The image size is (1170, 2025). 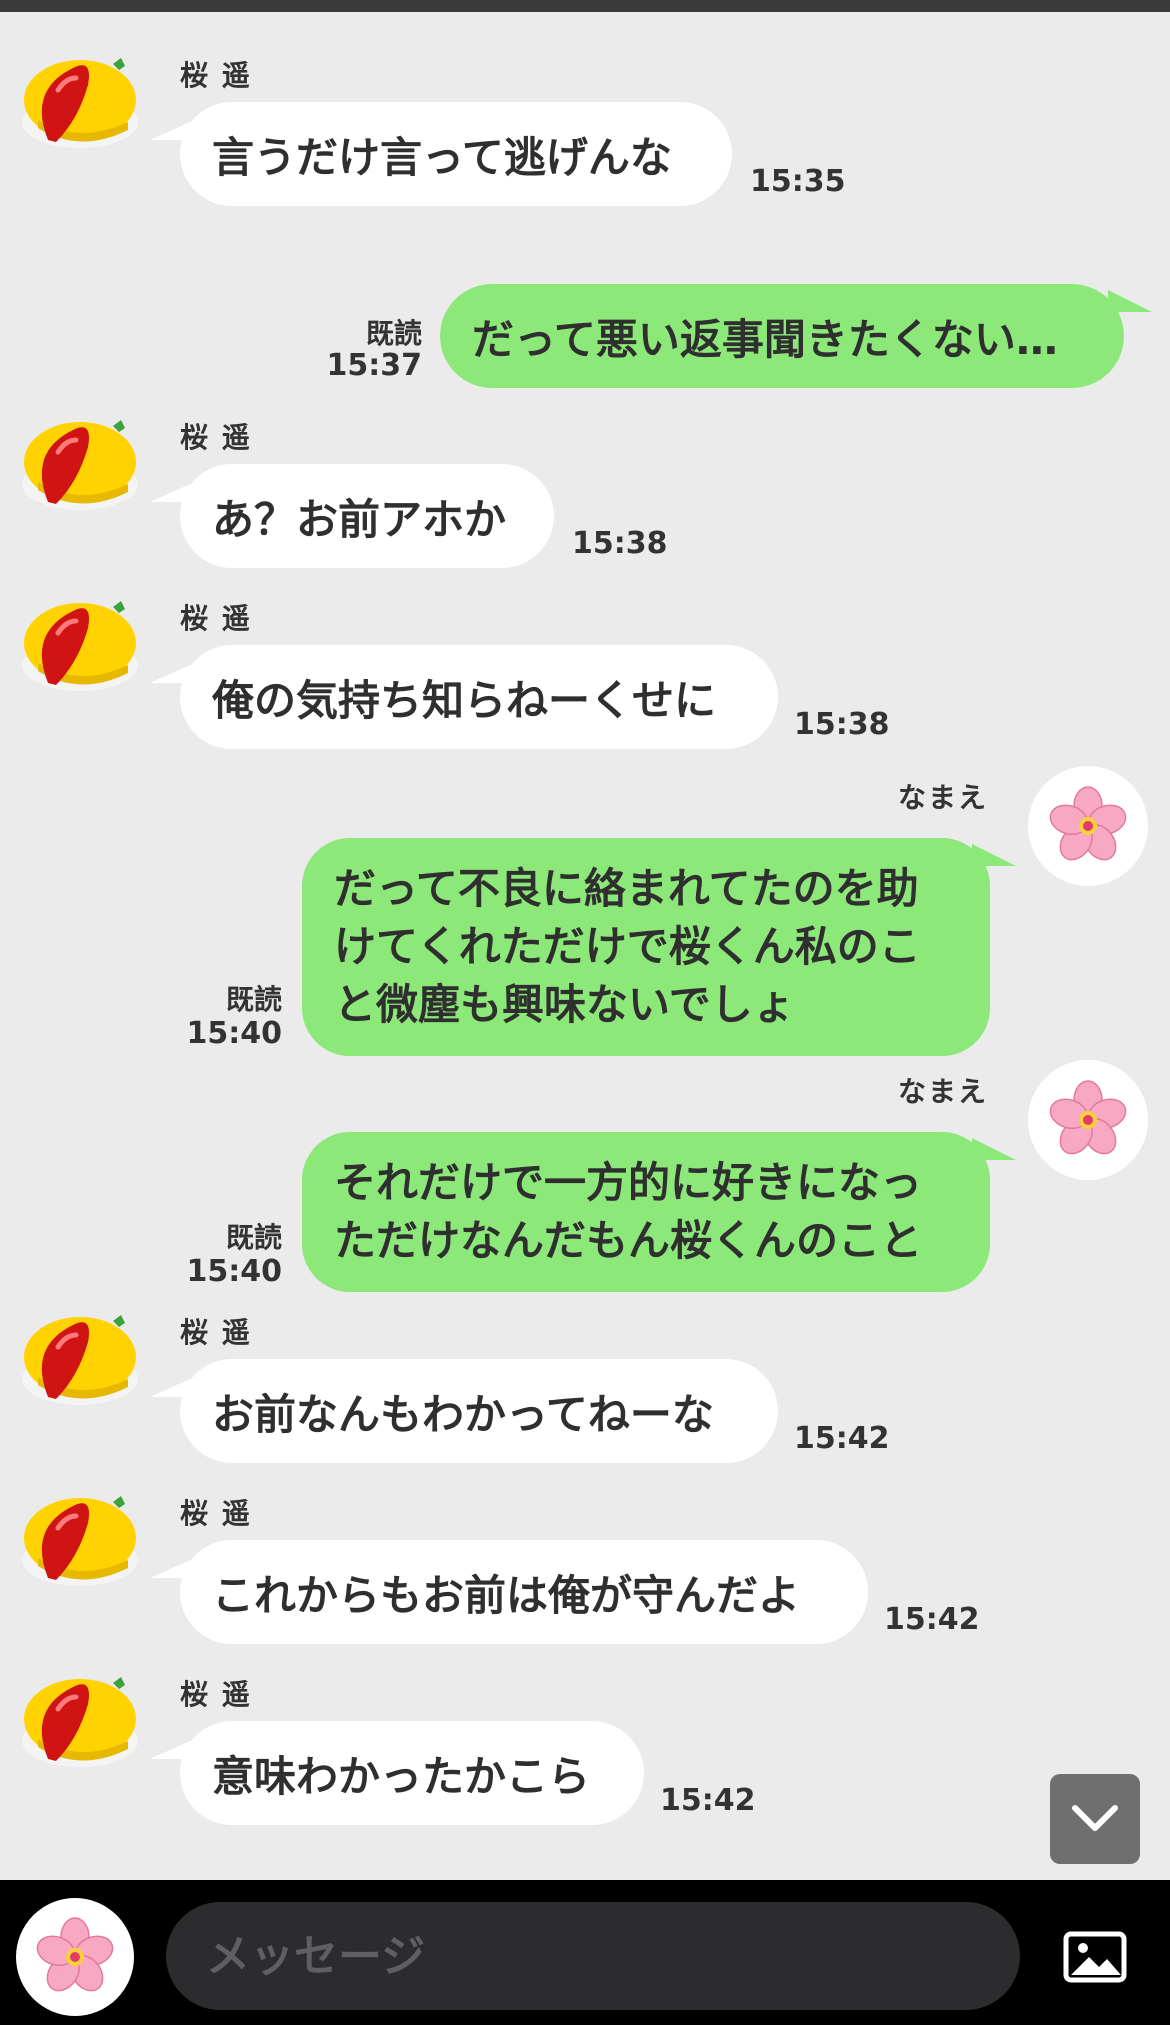 I want to click on image-button, so click(x=1095, y=1957).